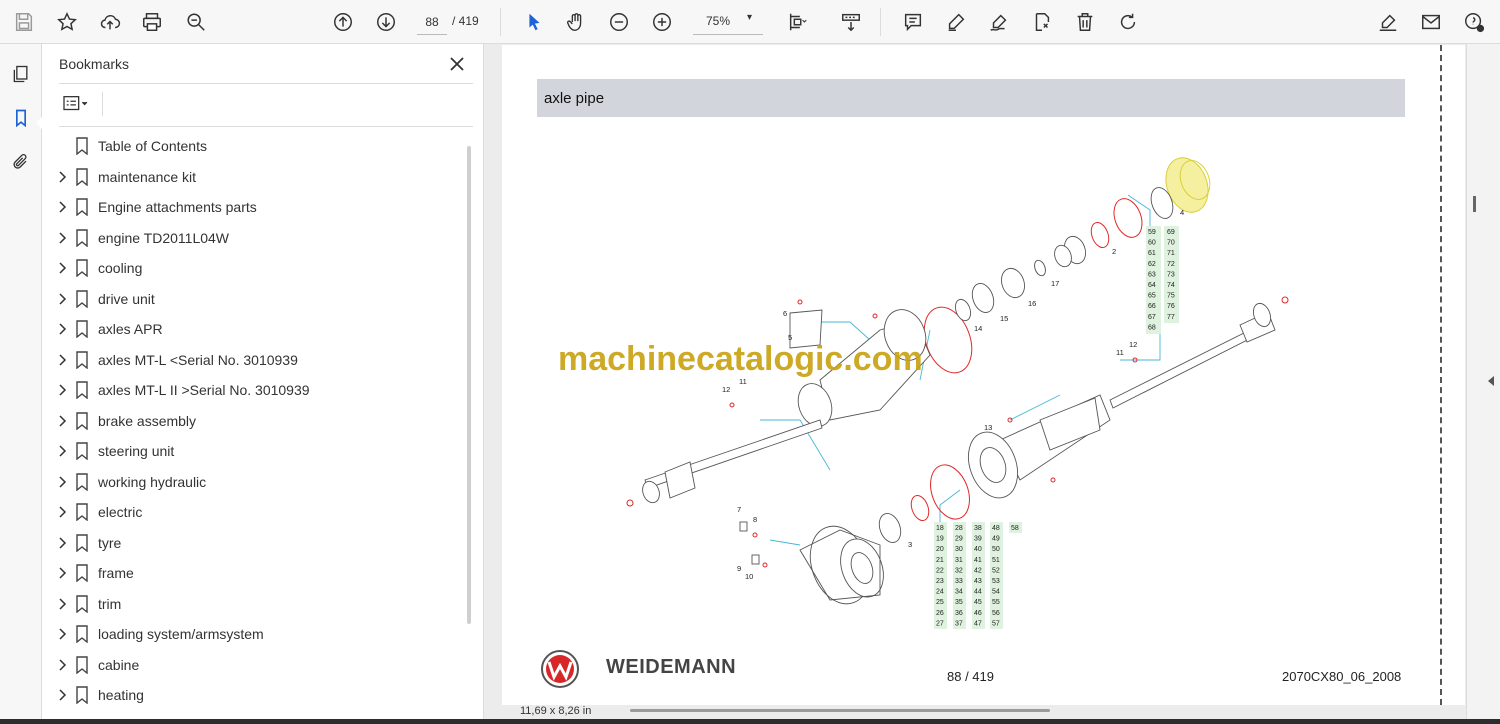 This screenshot has width=1500, height=724. What do you see at coordinates (1483, 384) in the screenshot?
I see `vertical-scrollbar` at bounding box center [1483, 384].